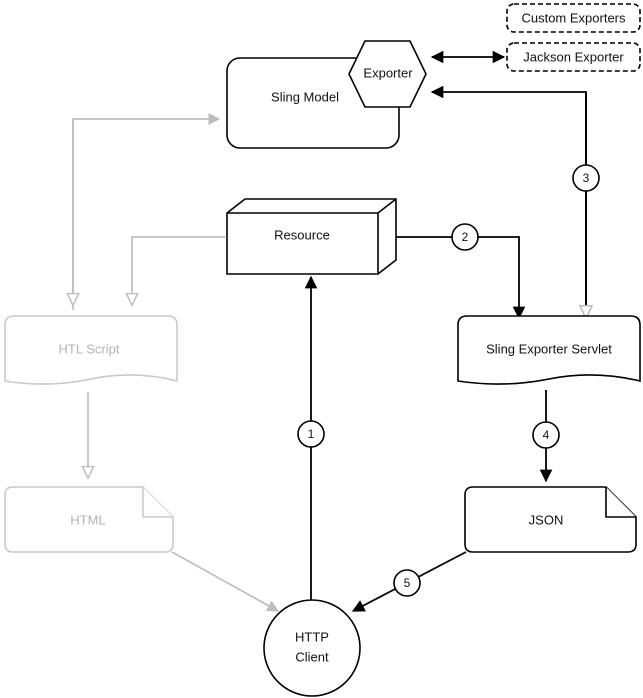 This screenshot has width=643, height=698. What do you see at coordinates (461, 278) in the screenshot?
I see `edge-step2-resource-to-servlet` at bounding box center [461, 278].